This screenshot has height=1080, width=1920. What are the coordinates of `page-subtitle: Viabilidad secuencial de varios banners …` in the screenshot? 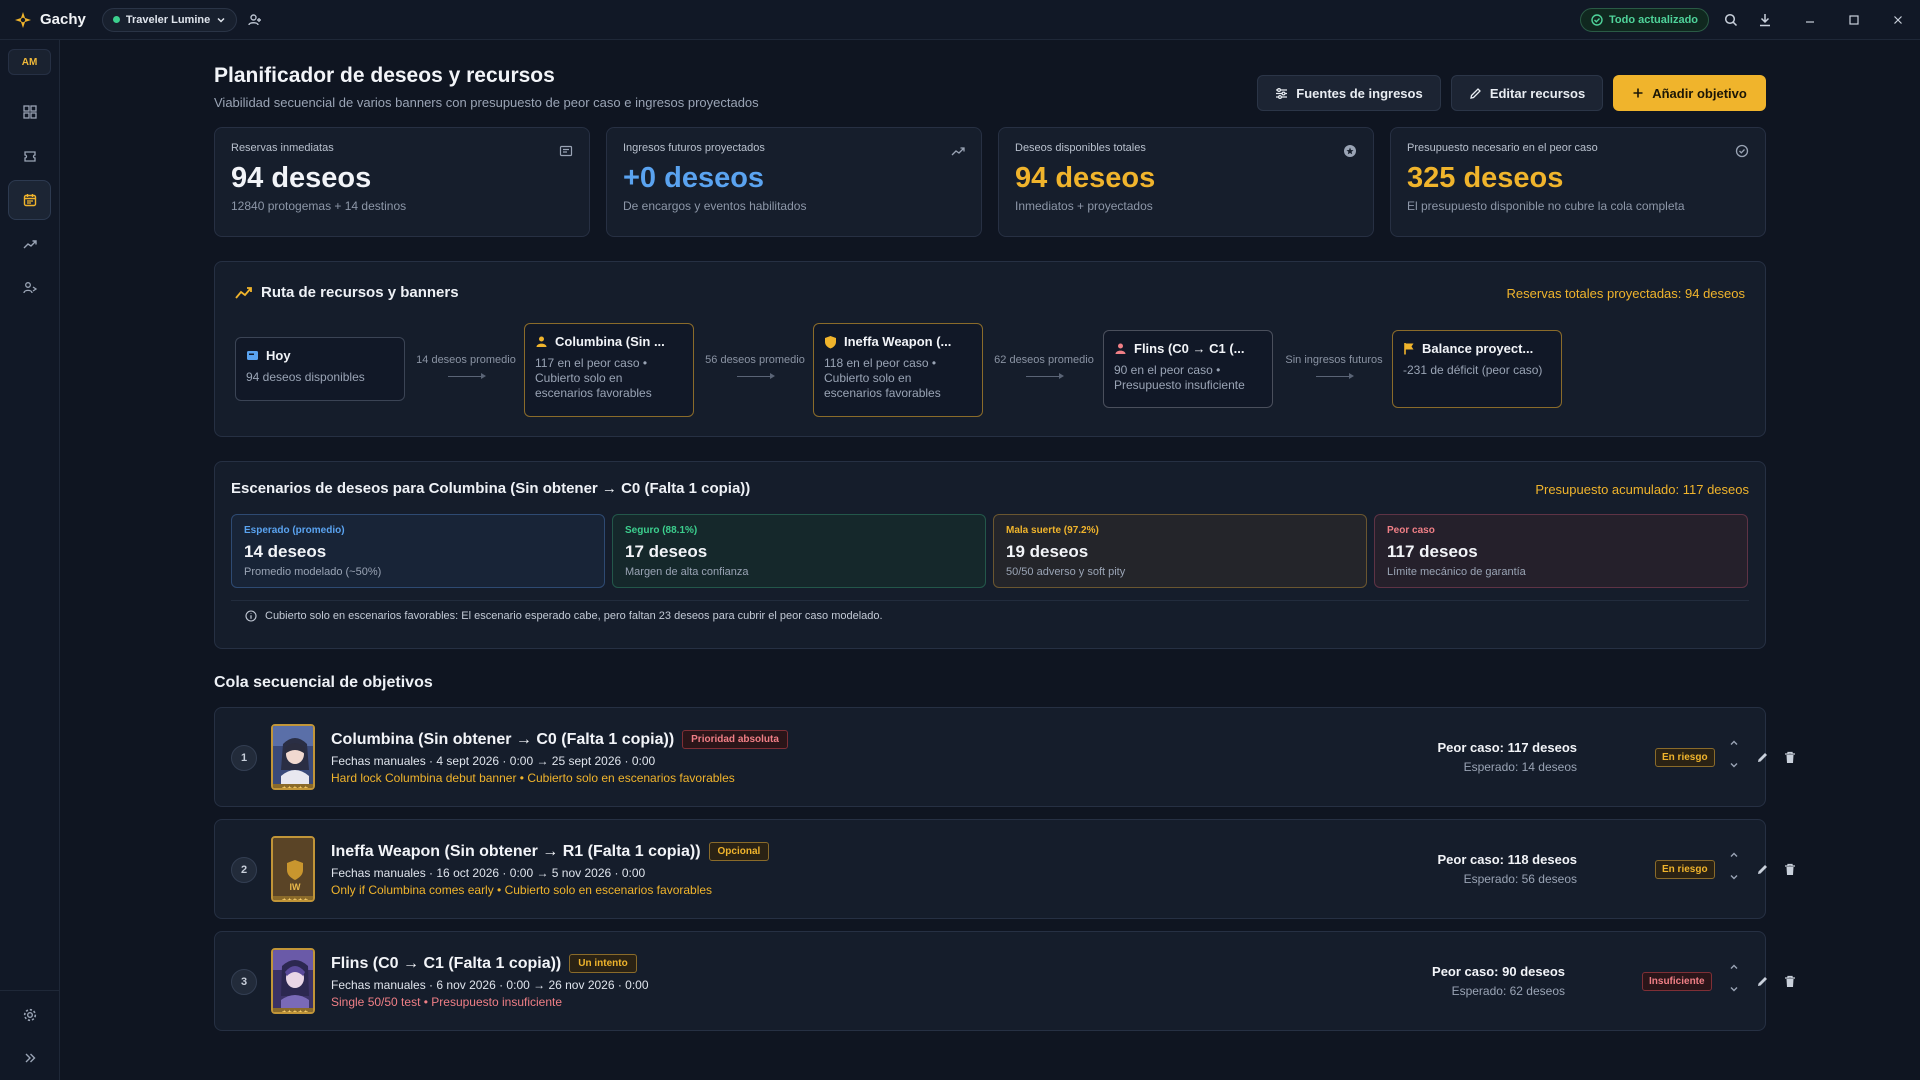 It's located at (486, 102).